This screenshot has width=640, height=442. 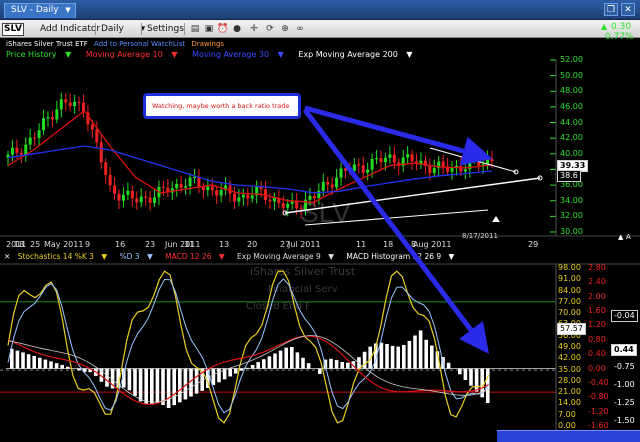 What do you see at coordinates (569, 279) in the screenshot?
I see `stochastic-axis-label: 91.00` at bounding box center [569, 279].